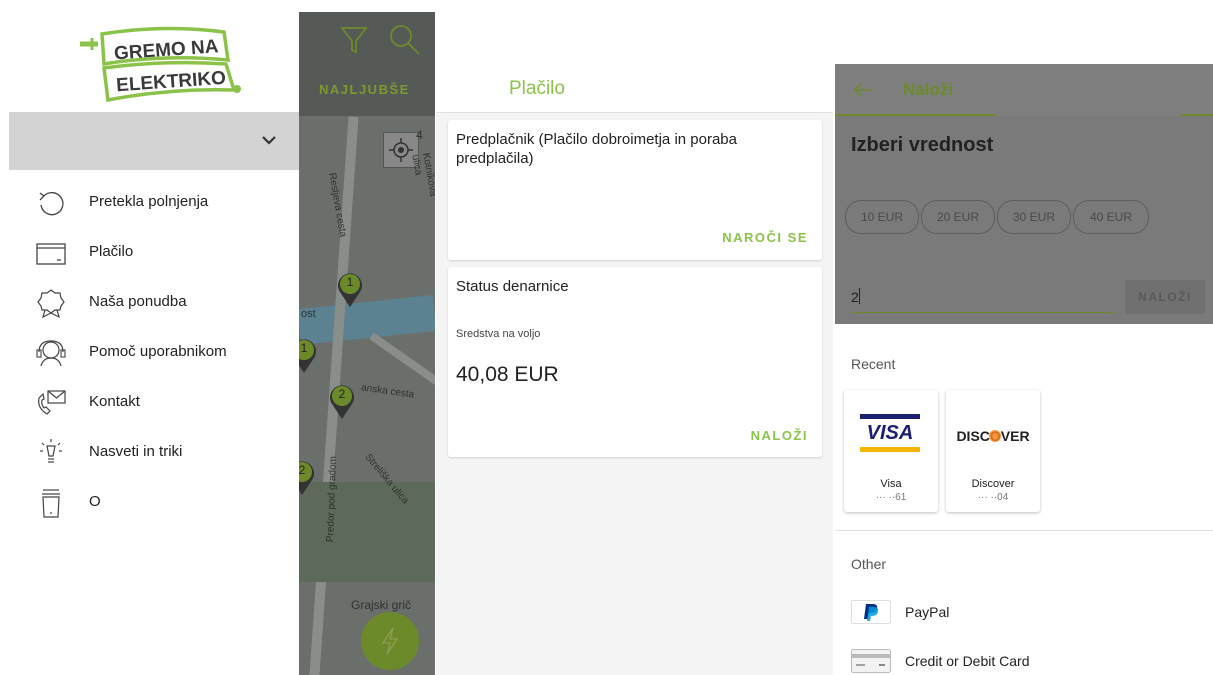 Image resolution: width=1213 pixels, height=675 pixels. Describe the element at coordinates (154, 503) in the screenshot. I see `menu-item-about: O` at that location.